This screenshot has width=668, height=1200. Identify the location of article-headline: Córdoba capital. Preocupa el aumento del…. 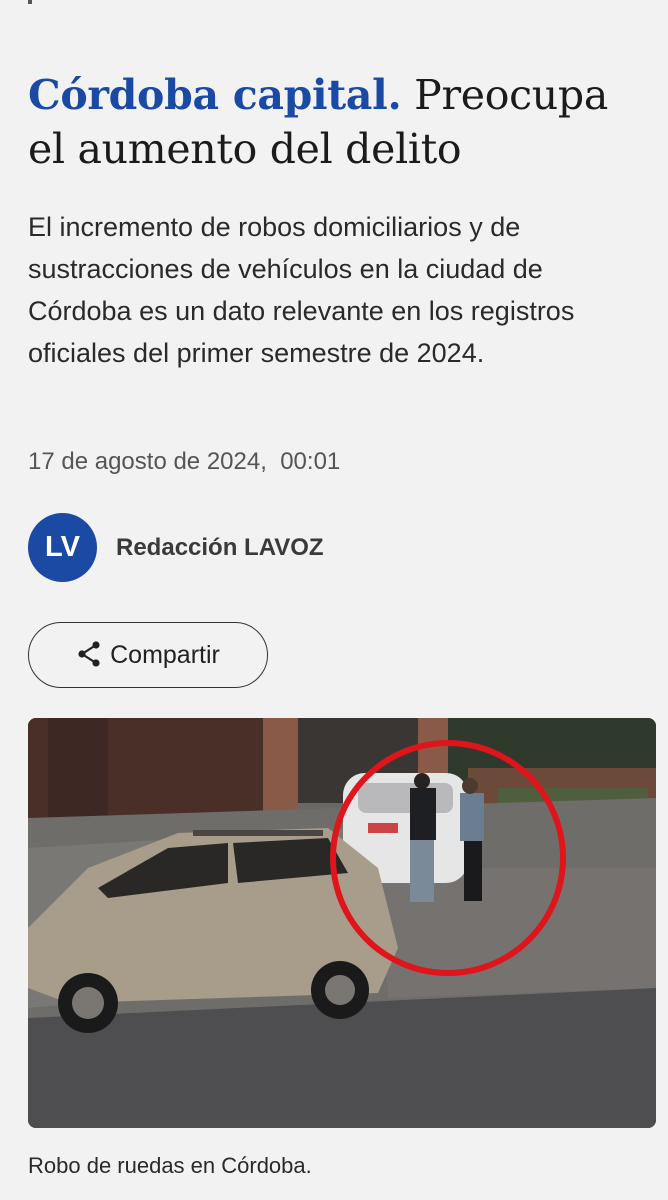
(333, 122).